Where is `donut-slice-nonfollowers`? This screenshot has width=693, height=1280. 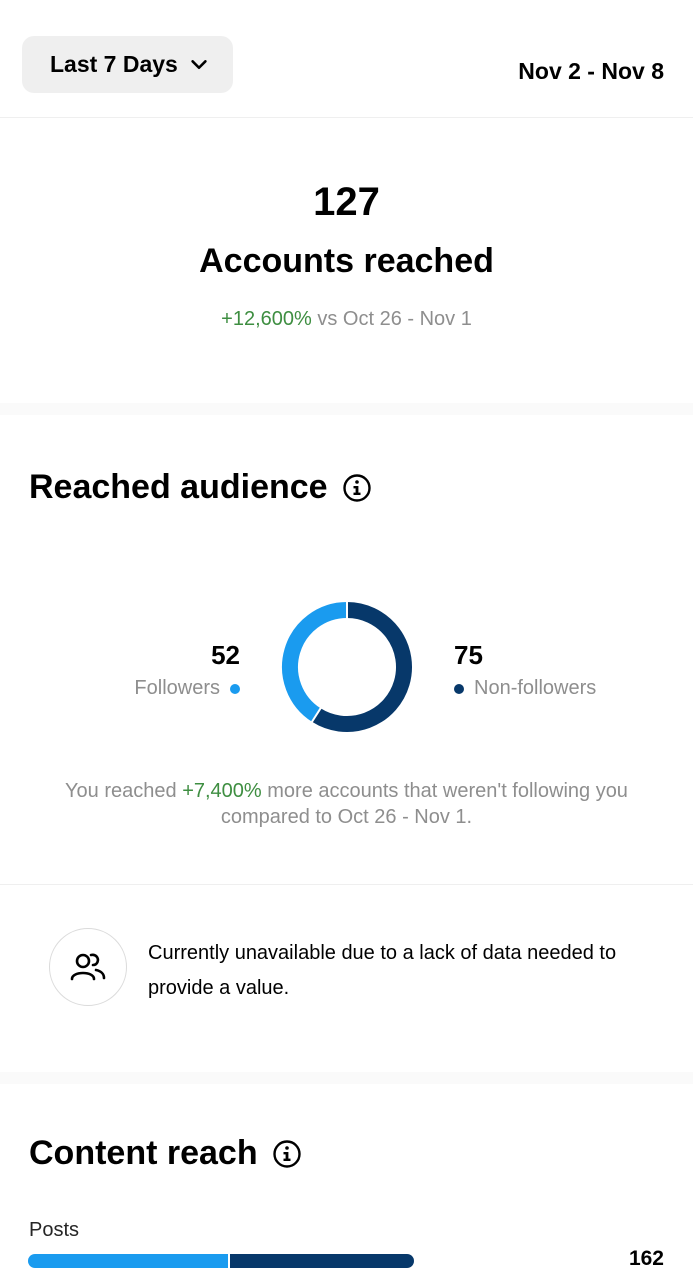 donut-slice-nonfollowers is located at coordinates (361, 667).